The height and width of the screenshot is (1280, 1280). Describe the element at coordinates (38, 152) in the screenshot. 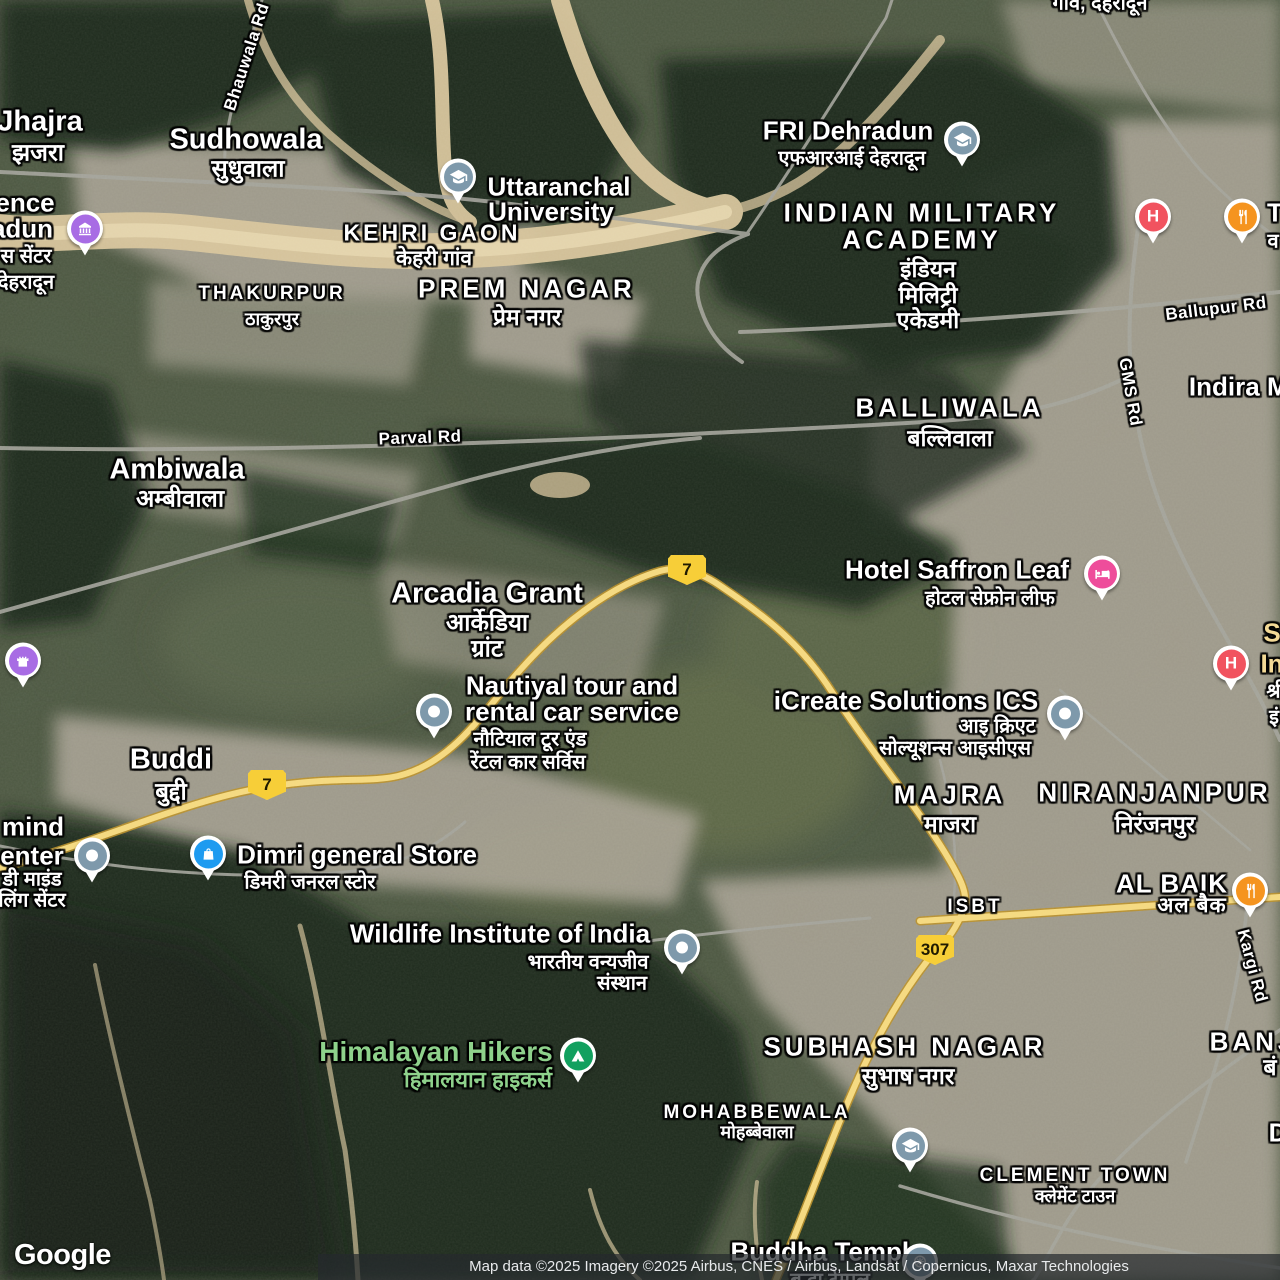

I see `place-label-jhajra-line1: झजरा` at that location.